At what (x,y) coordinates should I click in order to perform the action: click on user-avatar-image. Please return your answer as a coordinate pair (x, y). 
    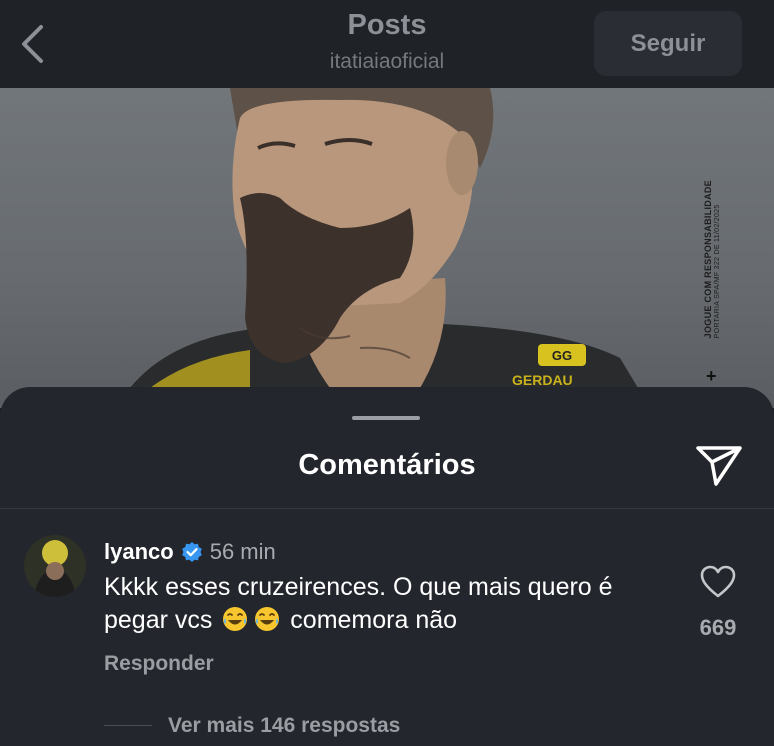
    Looking at the image, I should click on (55, 566).